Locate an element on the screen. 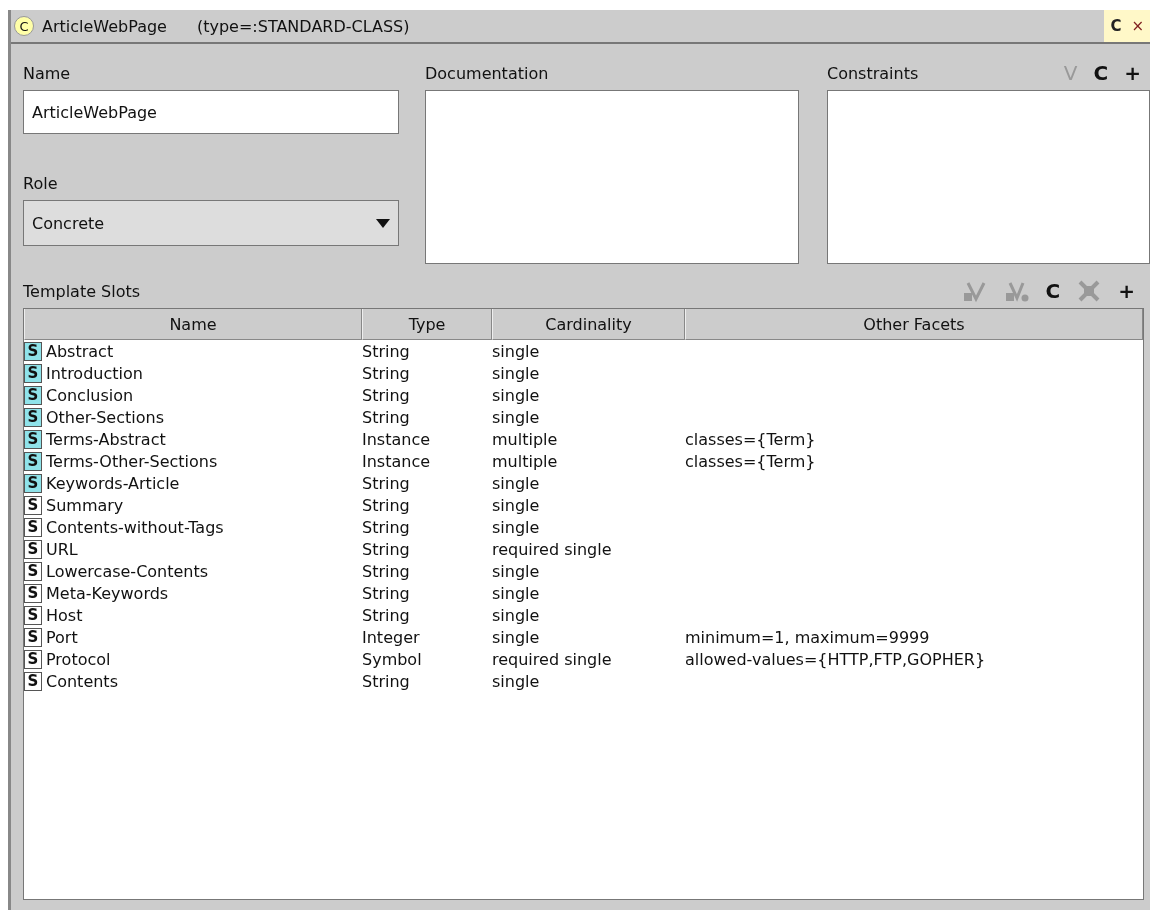 This screenshot has width=1158, height=915. column-header: Cardinality is located at coordinates (588, 324).